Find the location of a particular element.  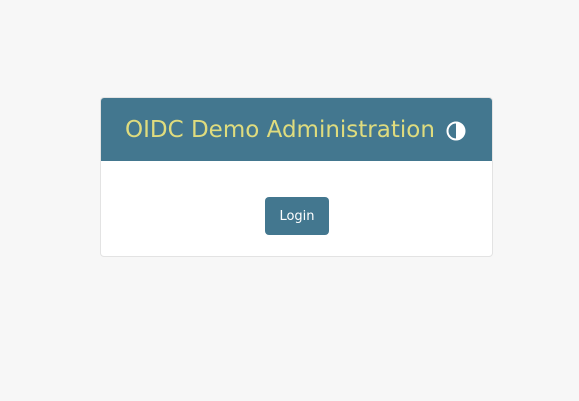

theme-toggle-button is located at coordinates (456, 131).